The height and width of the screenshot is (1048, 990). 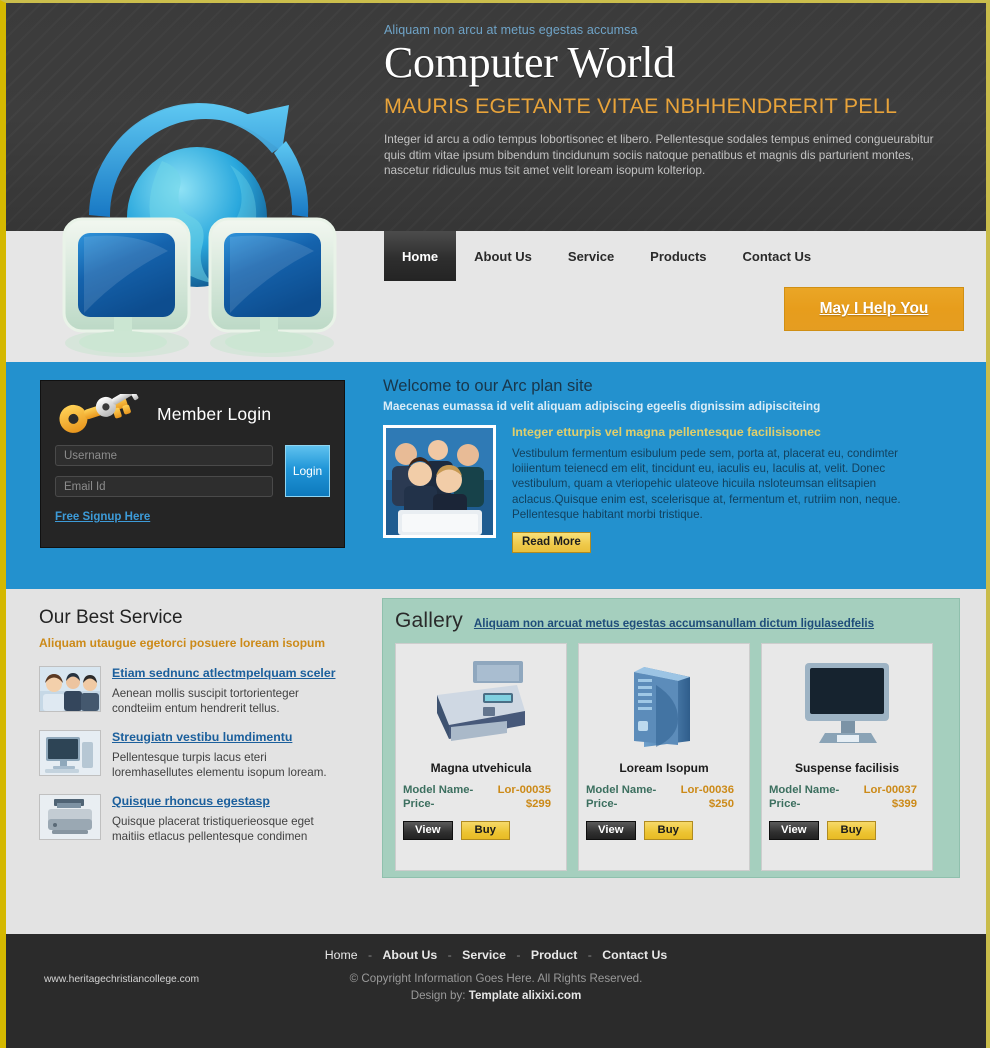 I want to click on login-input-group, so click(x=164, y=476).